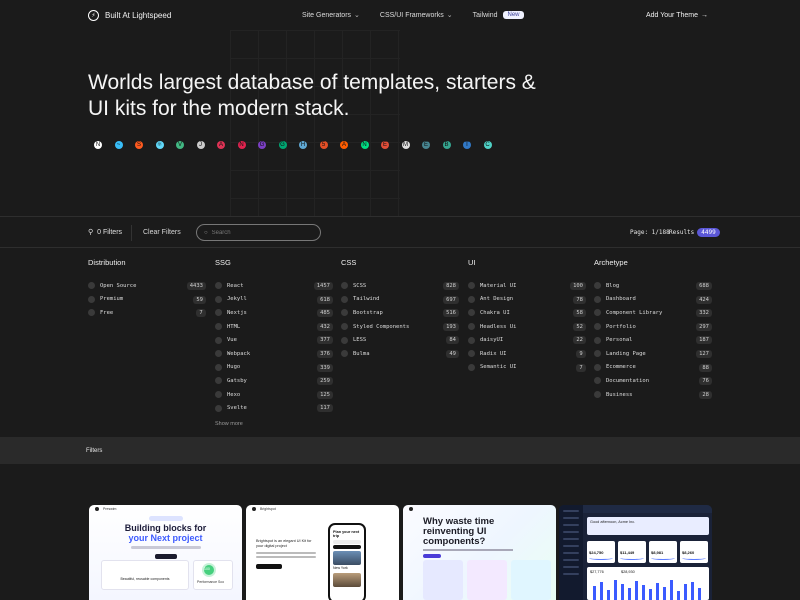 The width and height of the screenshot is (800, 600). I want to click on facet-option-semantic-ui: Semantic UI 7, so click(527, 368).